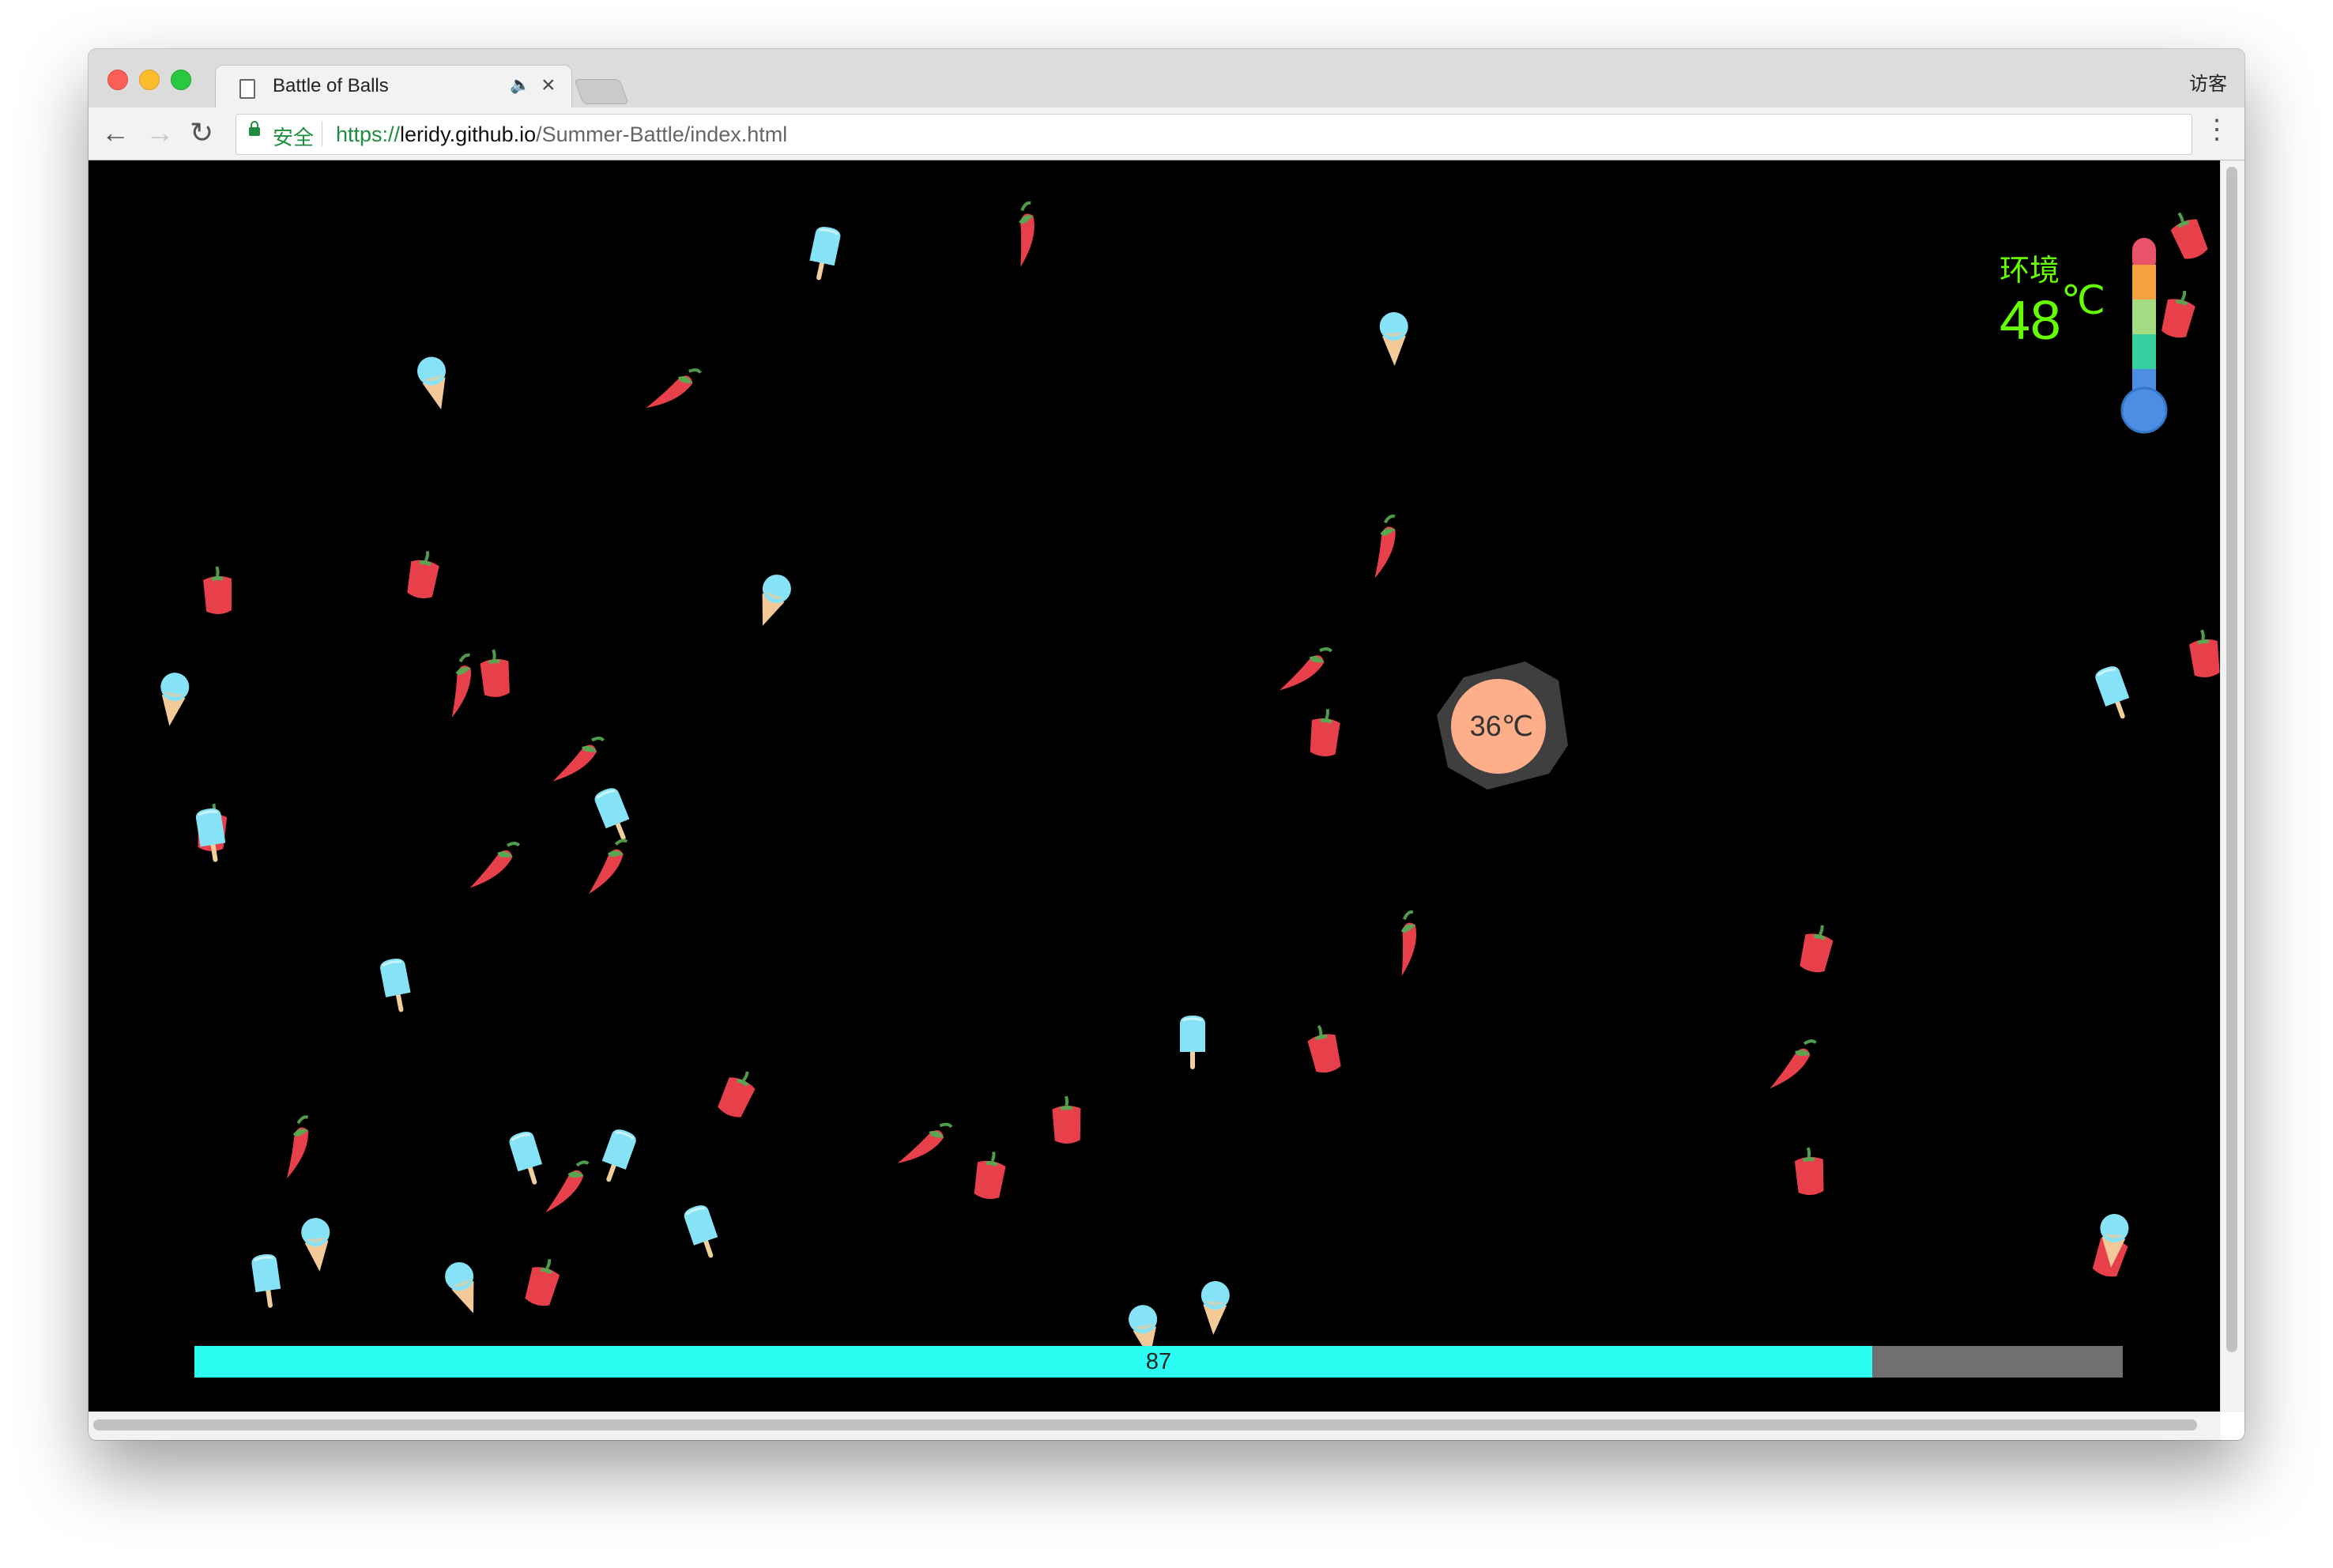 The width and height of the screenshot is (2333, 1568). What do you see at coordinates (2231, 759) in the screenshot?
I see `vertical-scroll-thumb` at bounding box center [2231, 759].